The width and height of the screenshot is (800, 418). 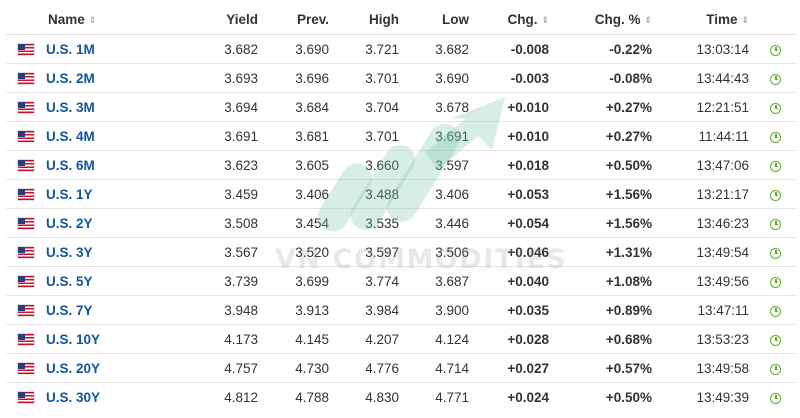 I want to click on low-cell: 3.597, so click(x=440, y=165).